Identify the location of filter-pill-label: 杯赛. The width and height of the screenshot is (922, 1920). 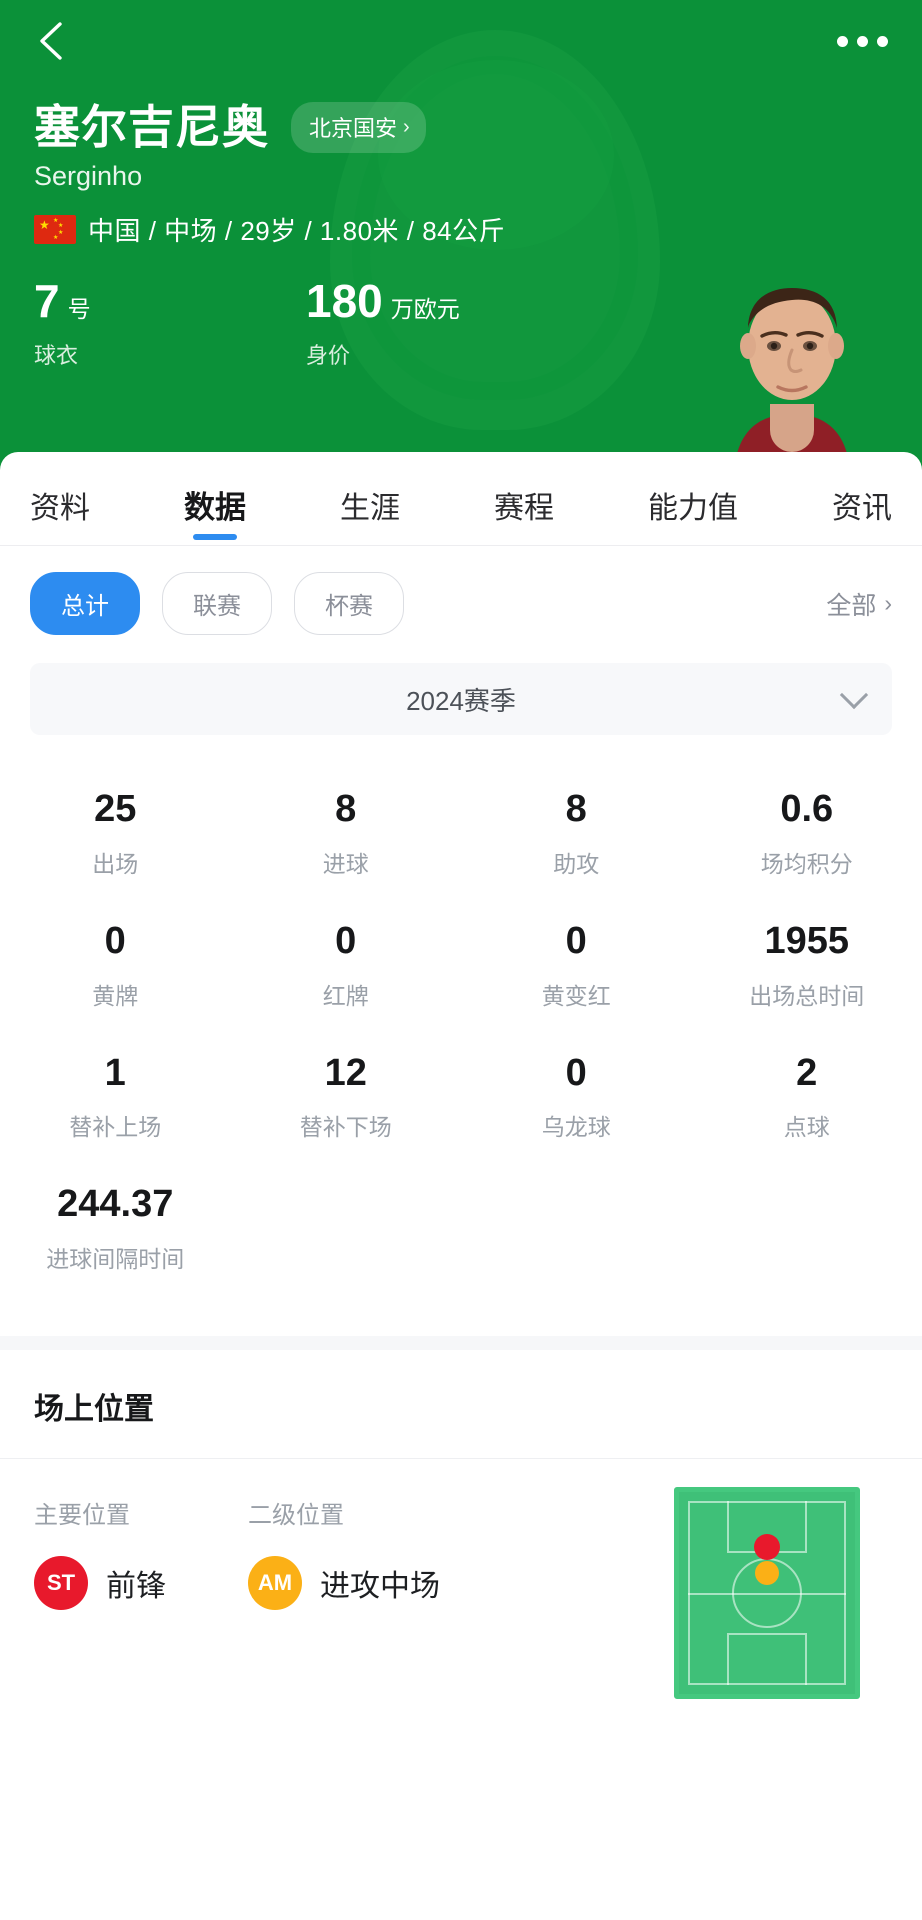
(349, 606).